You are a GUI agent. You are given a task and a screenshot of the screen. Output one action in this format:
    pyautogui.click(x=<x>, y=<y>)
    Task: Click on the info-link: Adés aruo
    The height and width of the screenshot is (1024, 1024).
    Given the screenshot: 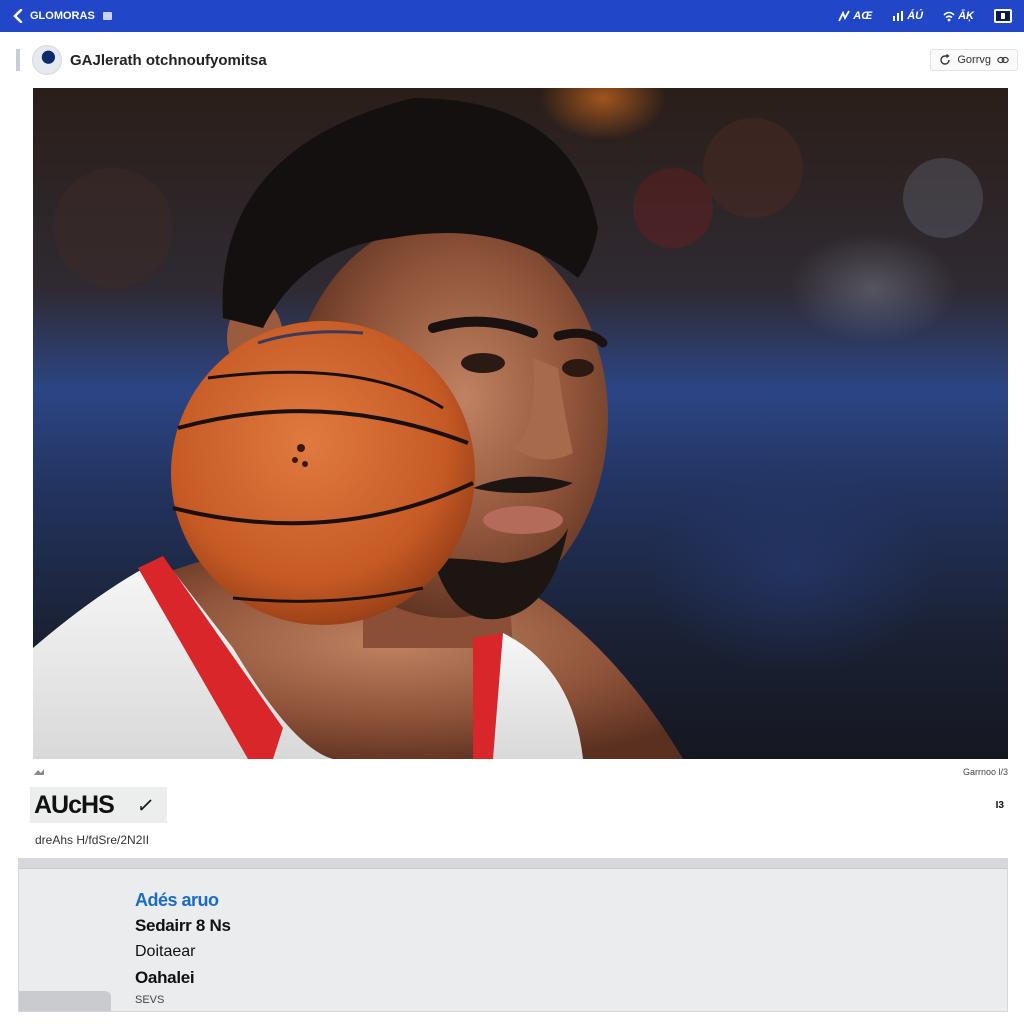 What is the action you would take?
    pyautogui.click(x=183, y=900)
    